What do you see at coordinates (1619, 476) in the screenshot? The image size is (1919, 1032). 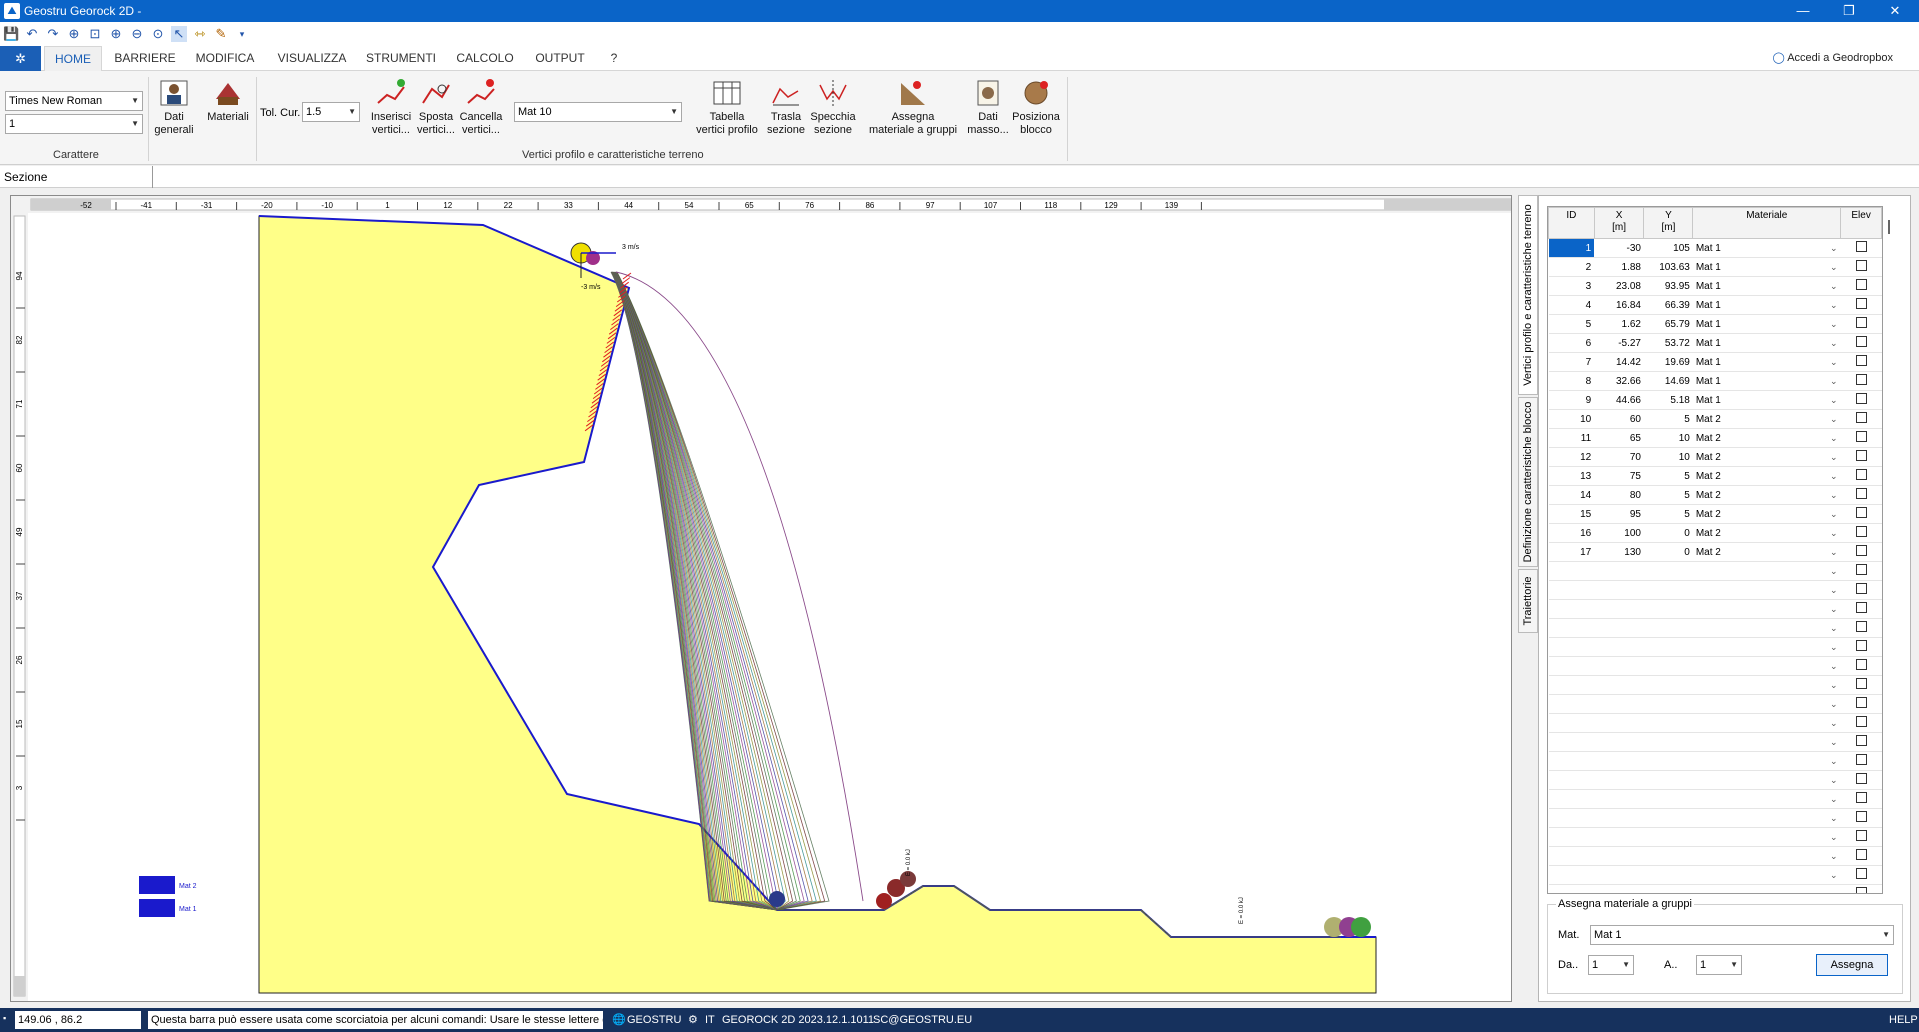 I see `cell-x: 75` at bounding box center [1619, 476].